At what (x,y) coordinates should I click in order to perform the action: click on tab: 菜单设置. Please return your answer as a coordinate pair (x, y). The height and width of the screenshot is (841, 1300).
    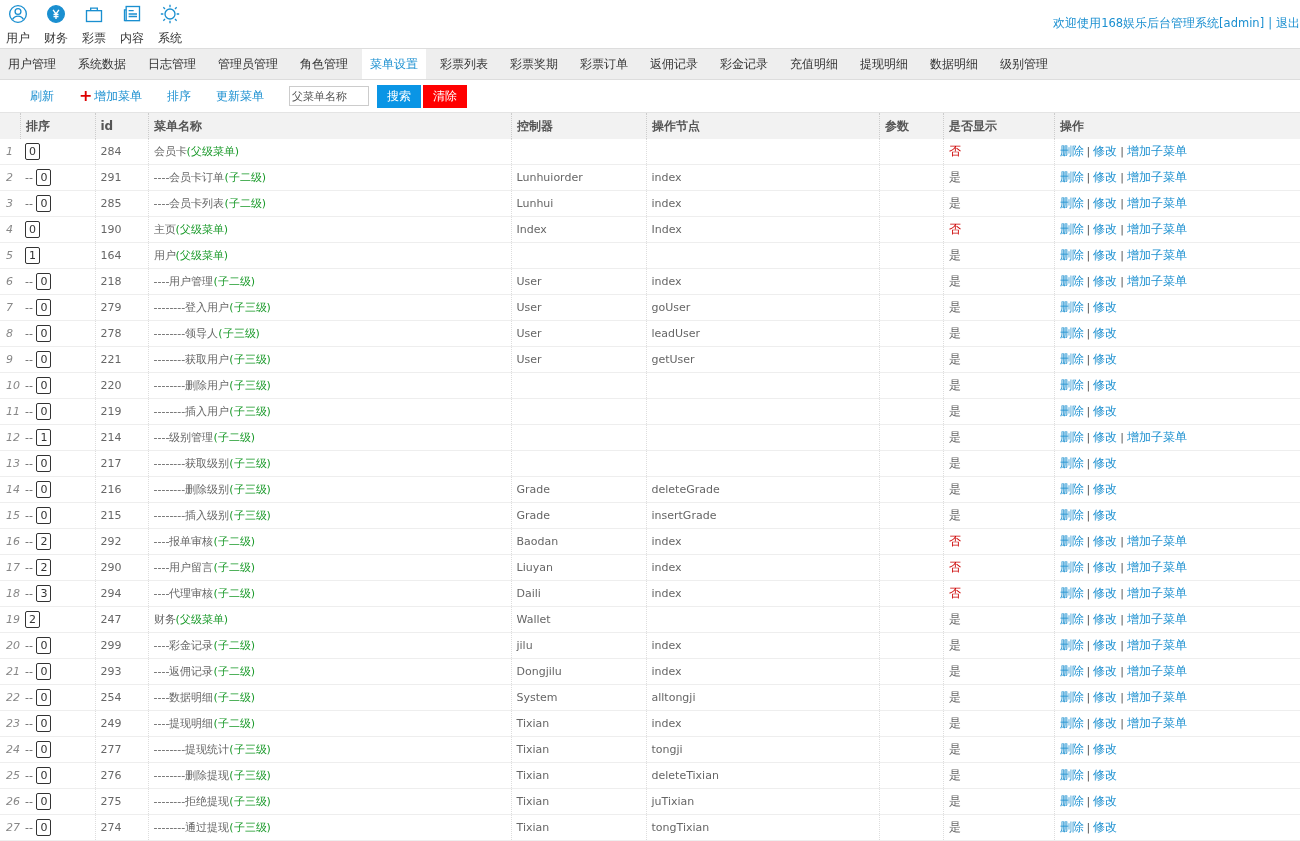
    Looking at the image, I should click on (394, 64).